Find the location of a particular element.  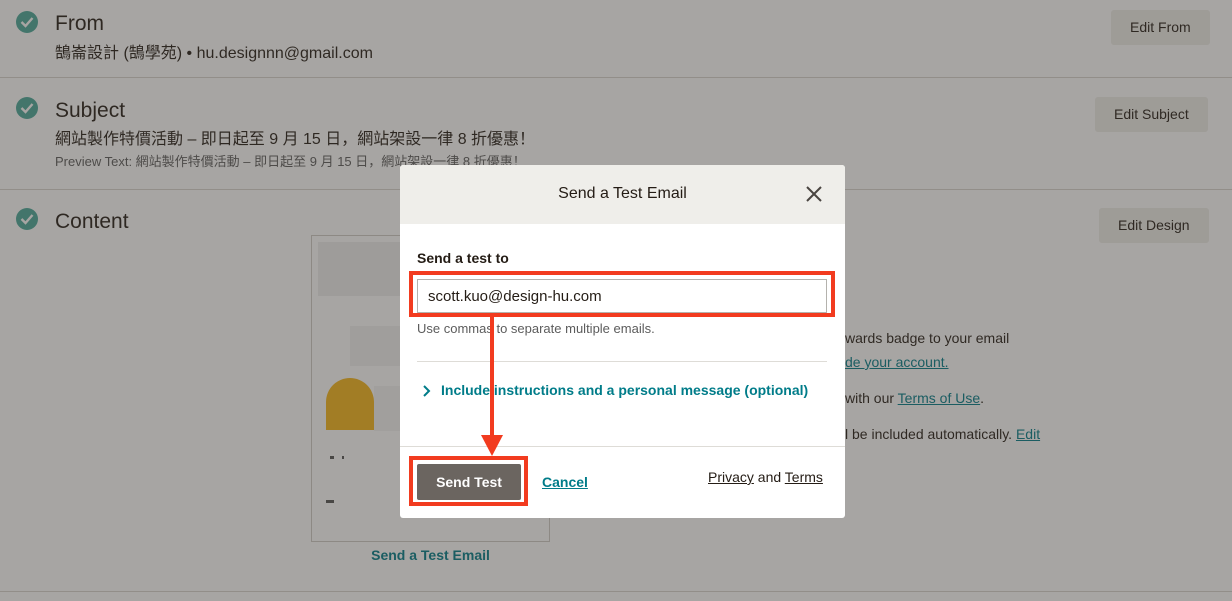

annotation-arrow-icon is located at coordinates (492, 386).